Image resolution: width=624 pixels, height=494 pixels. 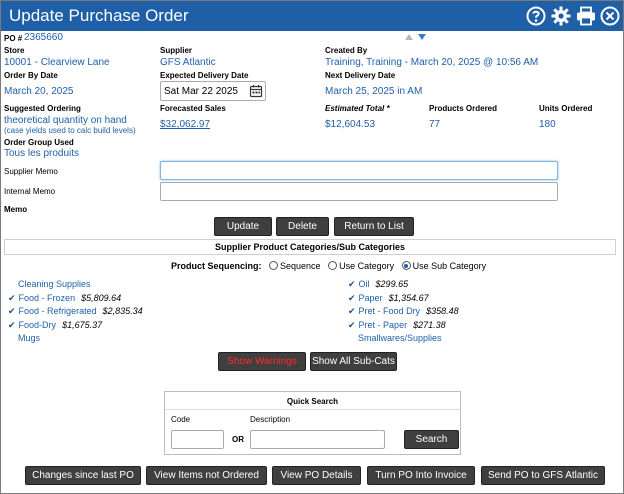 What do you see at coordinates (99, 15) in the screenshot?
I see `page-title: Update Purchase Order` at bounding box center [99, 15].